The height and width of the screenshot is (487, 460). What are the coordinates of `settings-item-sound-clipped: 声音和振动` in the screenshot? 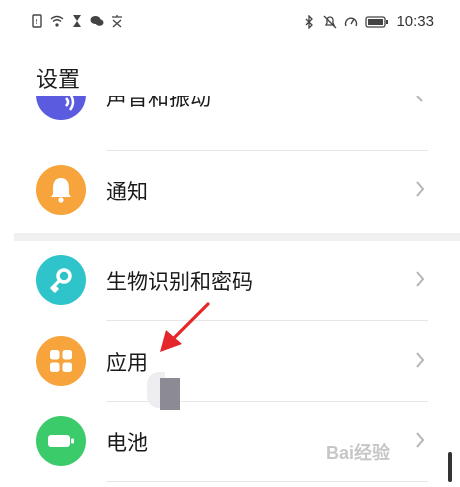 It's located at (230, 116).